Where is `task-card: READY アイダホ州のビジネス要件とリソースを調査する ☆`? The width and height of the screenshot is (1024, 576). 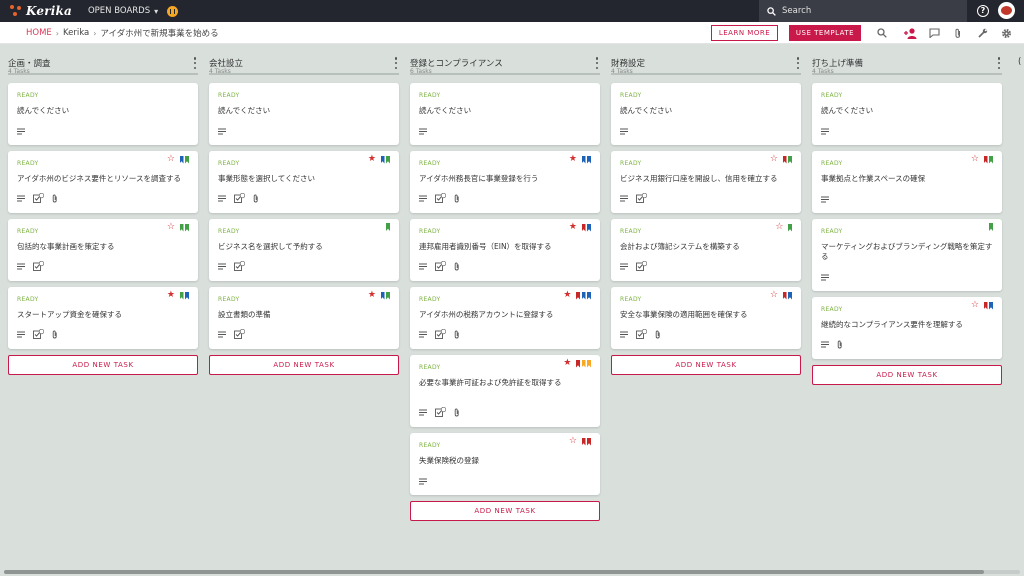
task-card: READY アイダホ州のビジネス要件とリソースを調査する ☆ is located at coordinates (103, 182).